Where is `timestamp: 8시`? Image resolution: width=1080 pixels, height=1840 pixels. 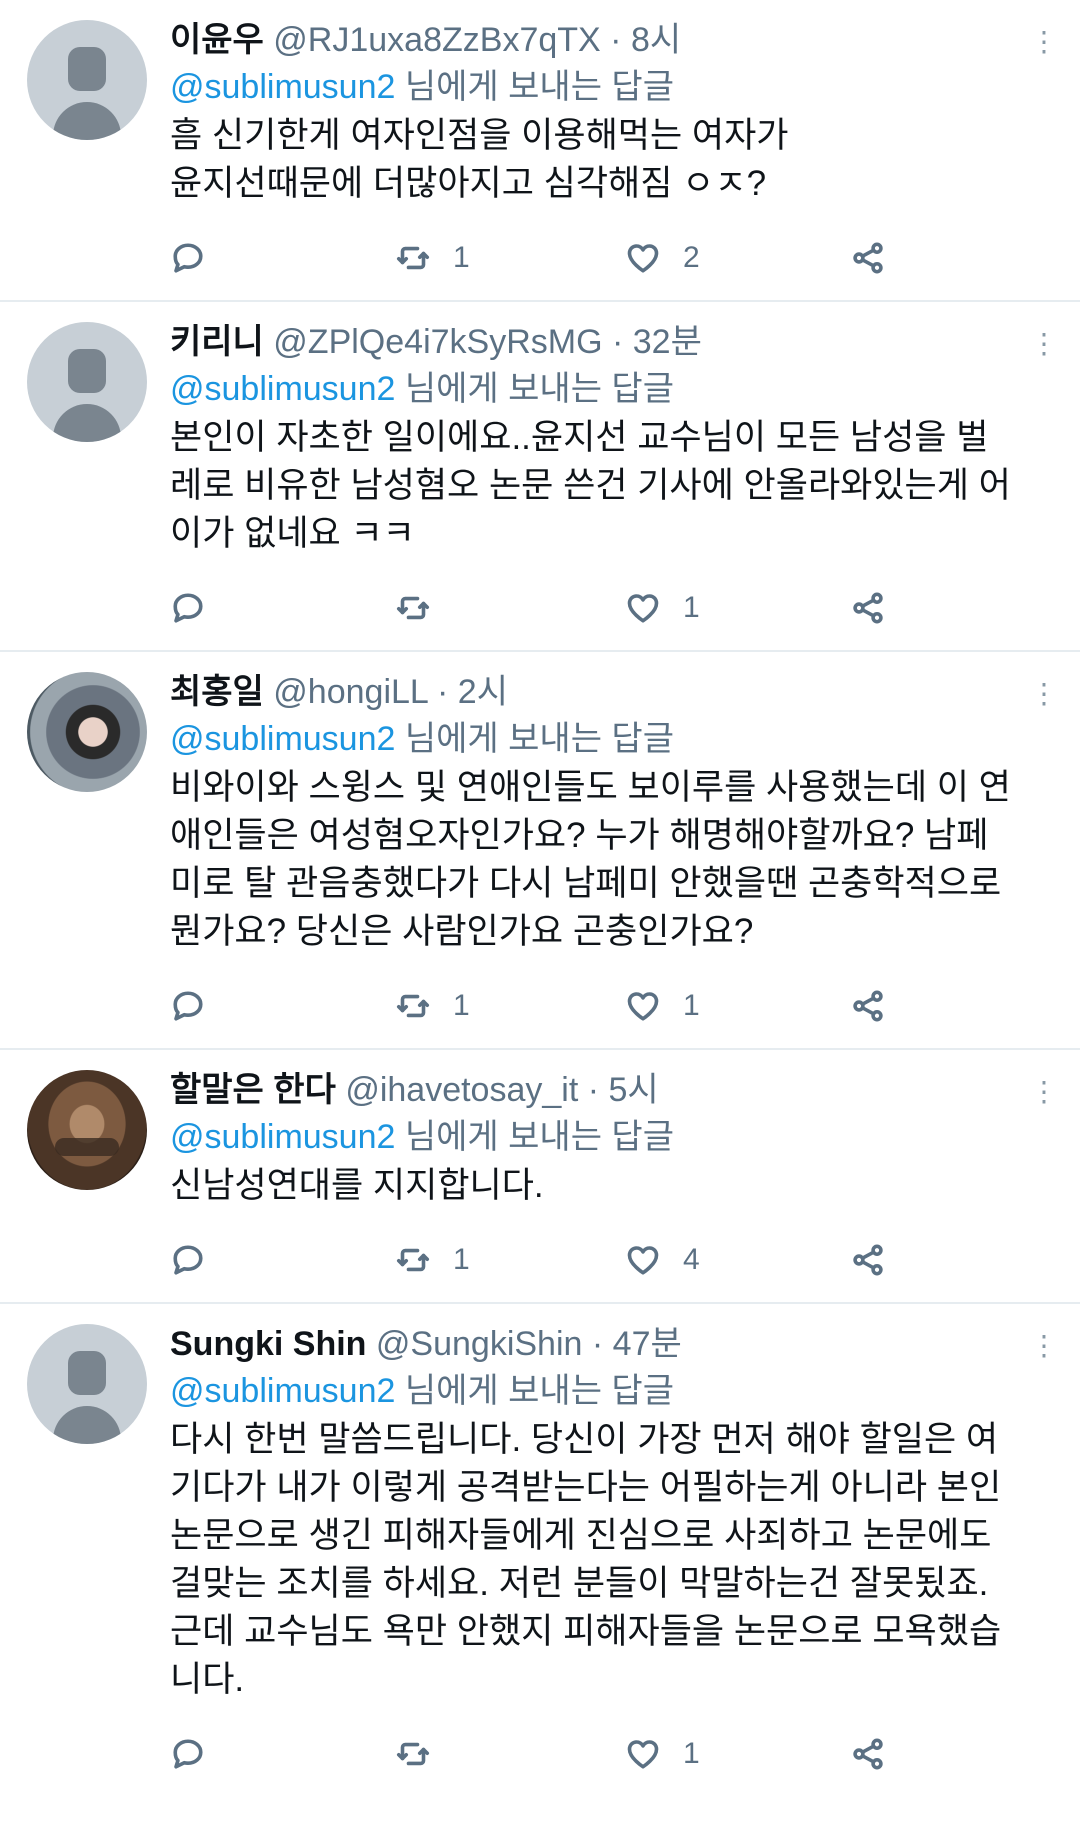
timestamp: 8시 is located at coordinates (656, 40).